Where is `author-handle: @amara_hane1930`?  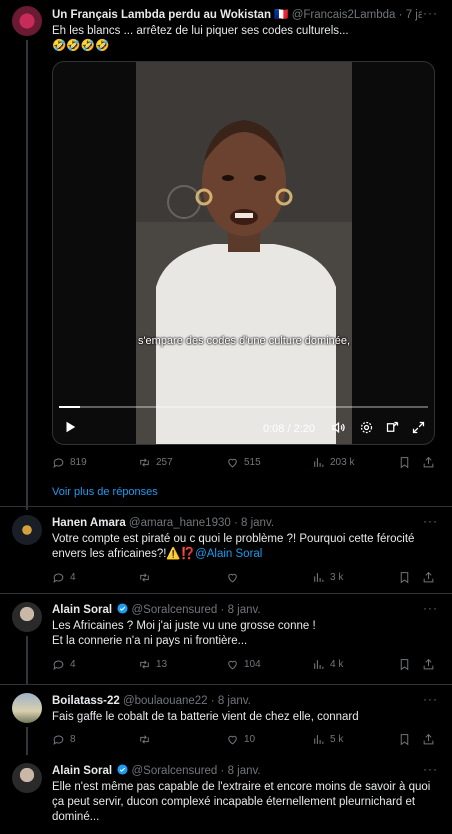
author-handle: @amara_hane1930 is located at coordinates (180, 523).